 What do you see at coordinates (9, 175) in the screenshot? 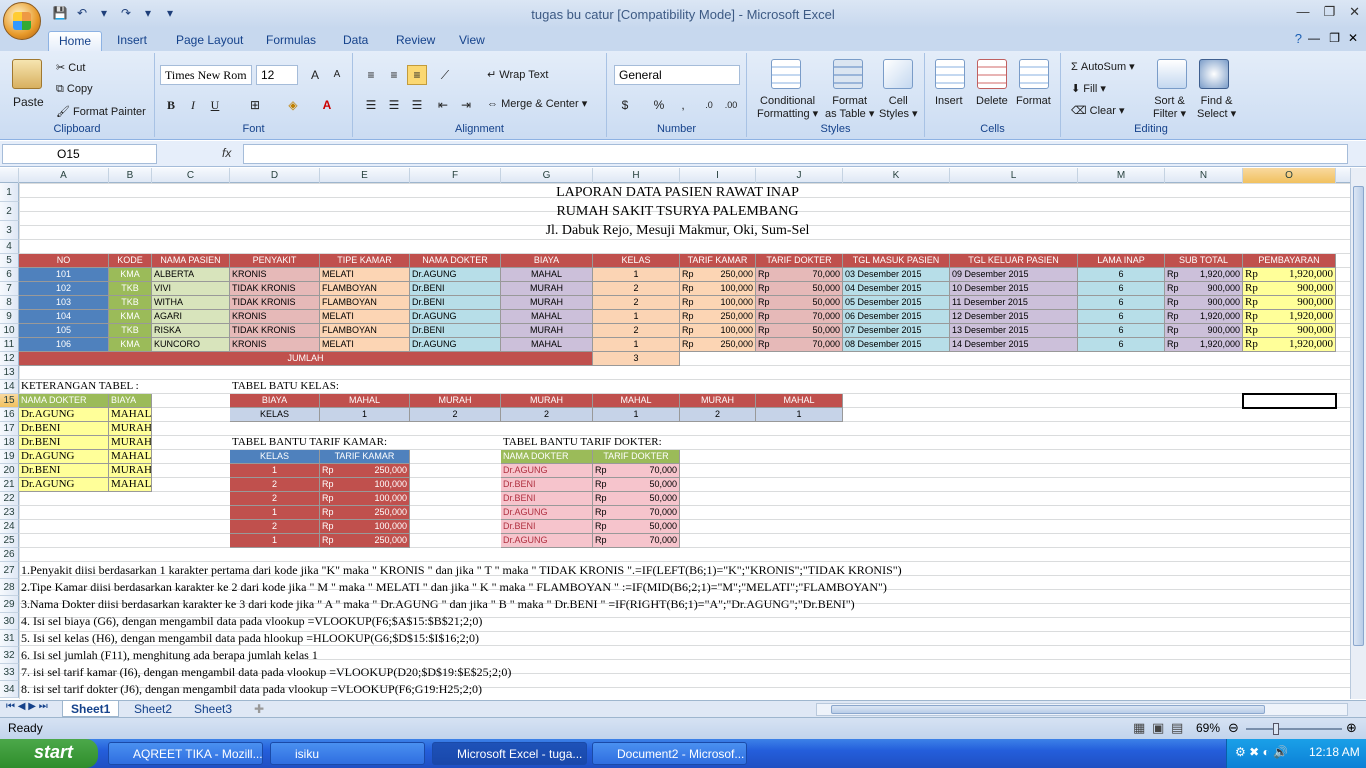
I see `select-all-corner` at bounding box center [9, 175].